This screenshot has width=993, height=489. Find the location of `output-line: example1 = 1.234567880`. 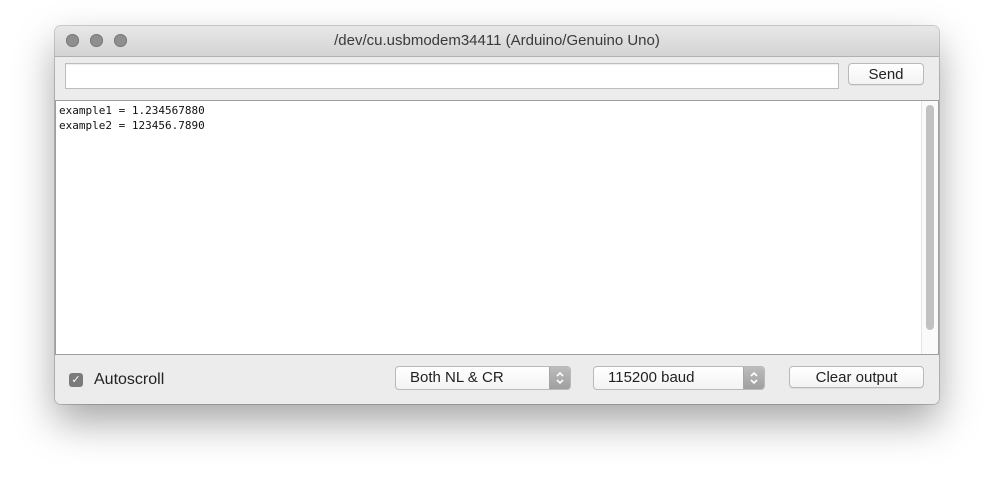

output-line: example1 = 1.234567880 is located at coordinates (132, 110).